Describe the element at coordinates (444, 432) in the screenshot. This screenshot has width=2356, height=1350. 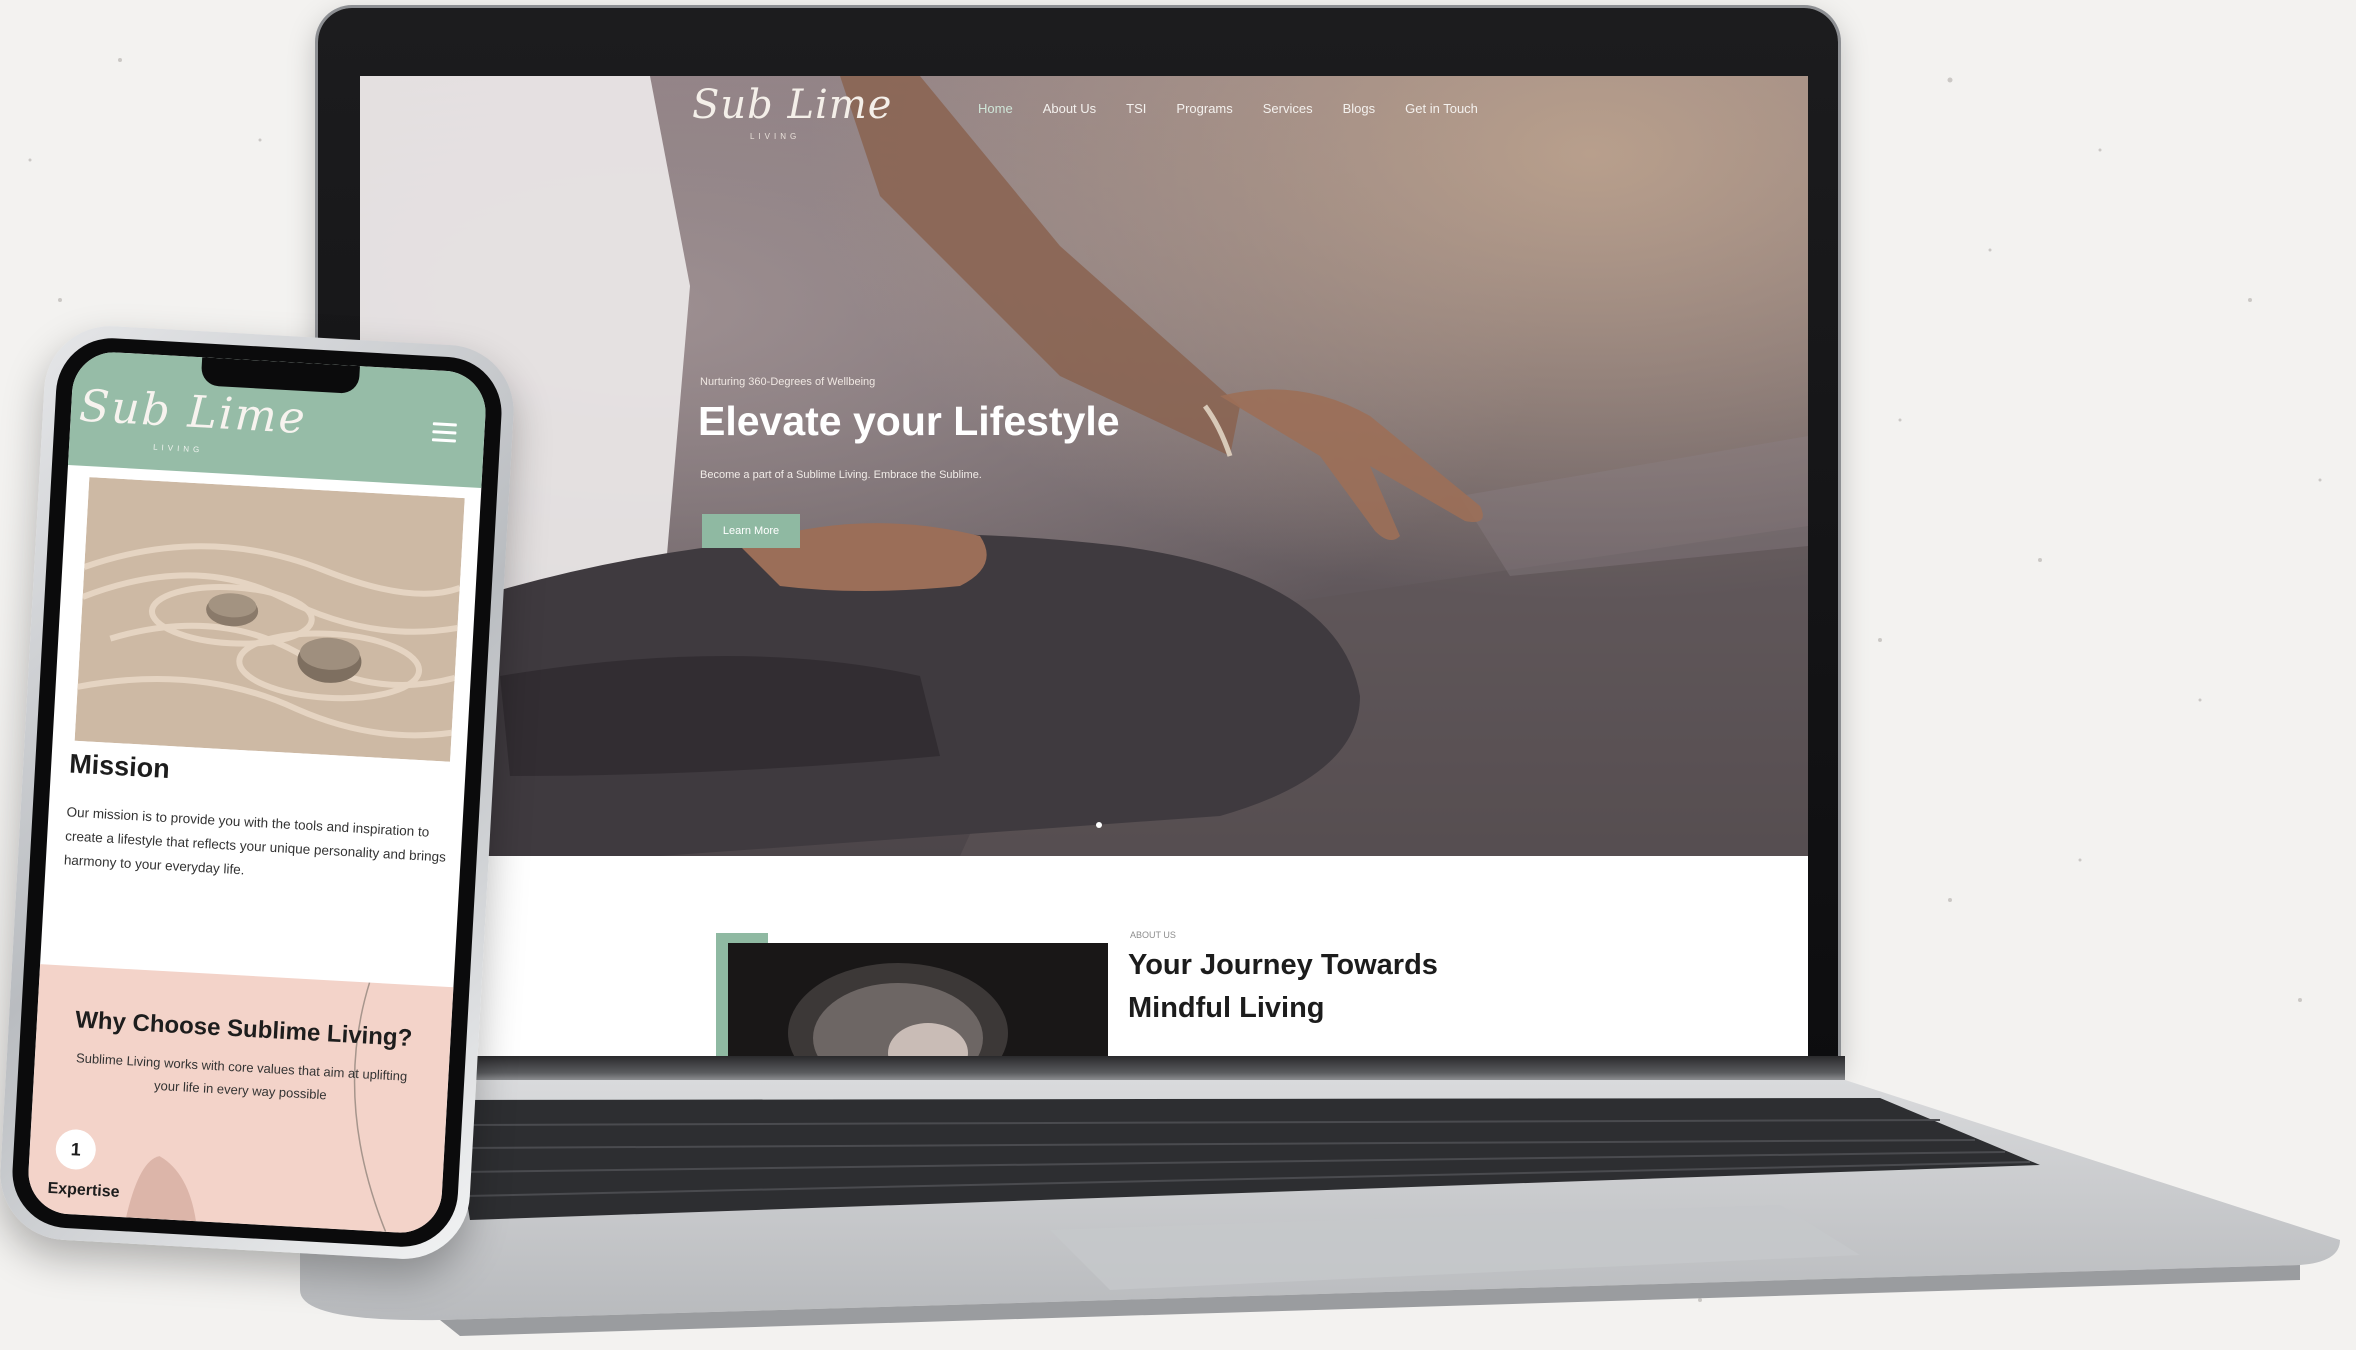
I see `hamburger-menu-icon` at that location.